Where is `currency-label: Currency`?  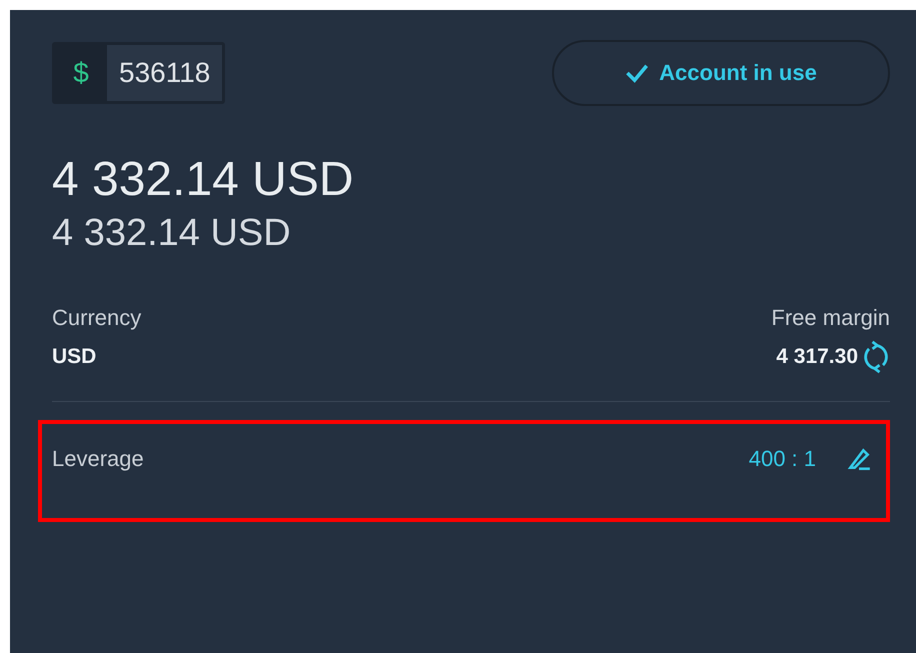 currency-label: Currency is located at coordinates (97, 317).